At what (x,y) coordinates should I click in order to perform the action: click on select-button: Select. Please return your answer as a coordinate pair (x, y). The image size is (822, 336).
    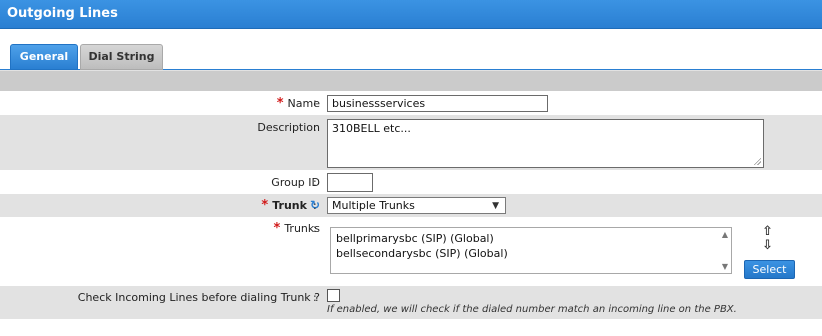
    Looking at the image, I should click on (769, 269).